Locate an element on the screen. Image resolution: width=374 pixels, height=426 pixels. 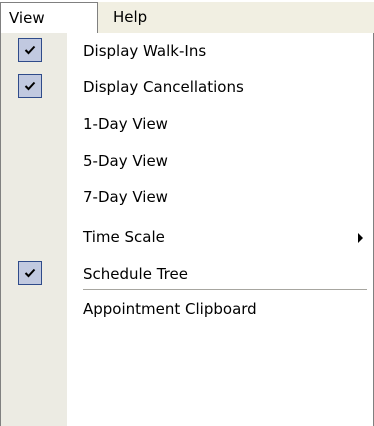
menu-item-display-cancellations: Display Cancellations is located at coordinates (187, 87).